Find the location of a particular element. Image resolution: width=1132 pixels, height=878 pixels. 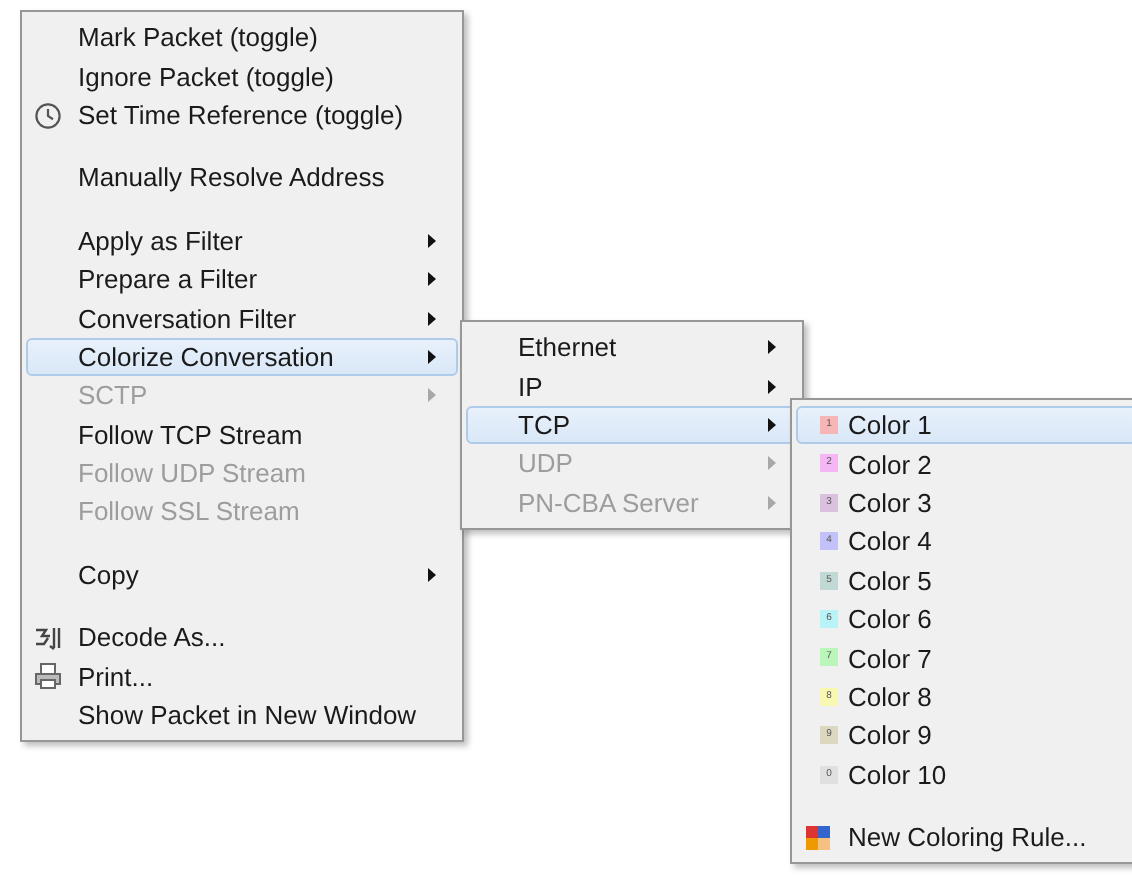

menu-item-label: Colorize Conversation is located at coordinates (207, 356).